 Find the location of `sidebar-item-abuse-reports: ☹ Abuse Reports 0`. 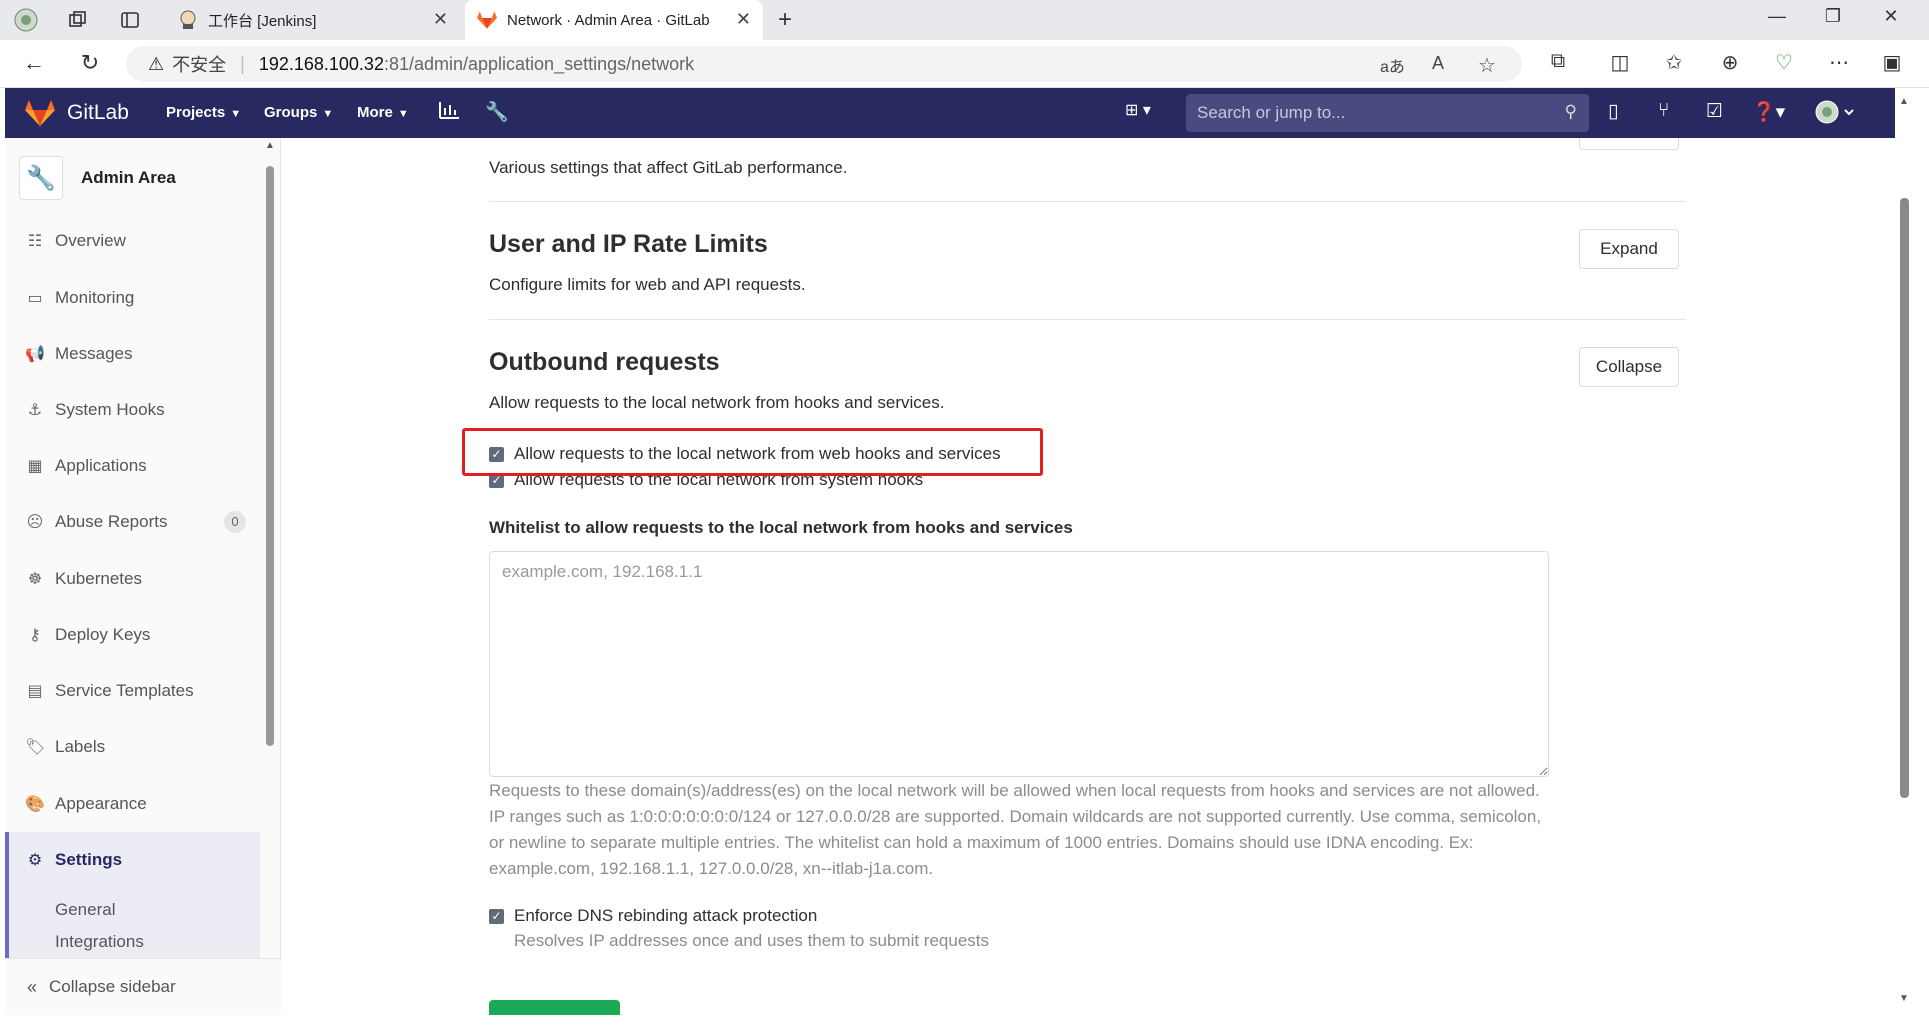

sidebar-item-abuse-reports: ☹ Abuse Reports 0 is located at coordinates (132, 522).